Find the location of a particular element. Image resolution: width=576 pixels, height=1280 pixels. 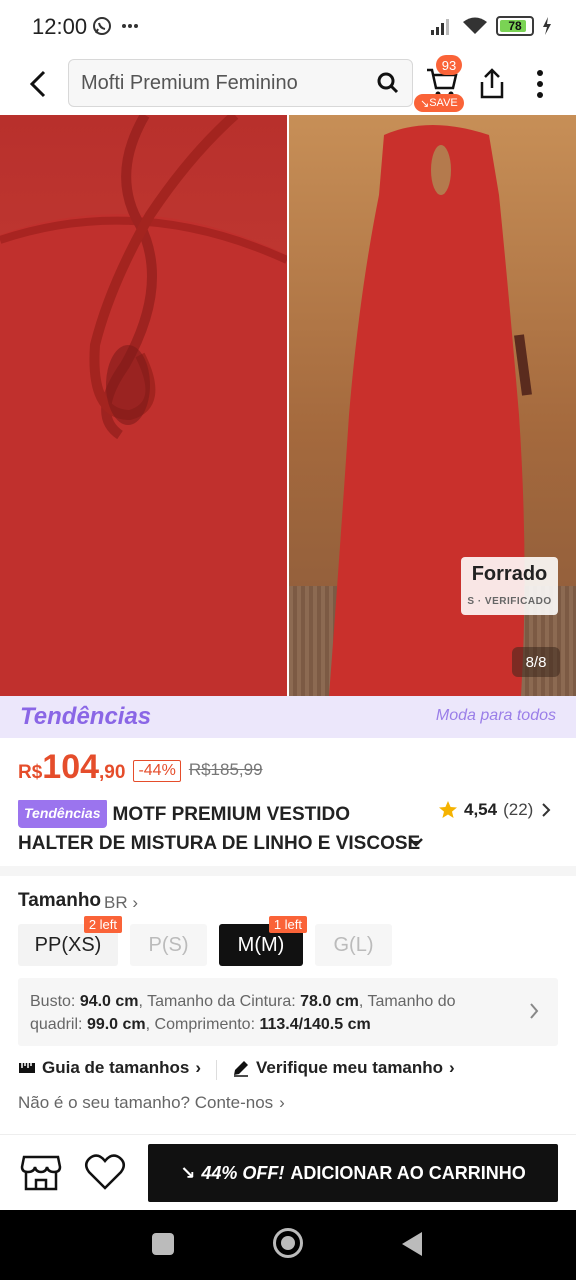

rating-summary: 4,54 (22) is located at coordinates (495, 810).